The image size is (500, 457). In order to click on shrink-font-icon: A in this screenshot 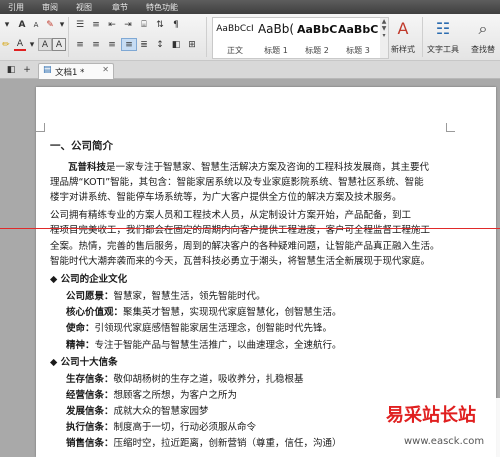, I will do `click(36, 24)`.